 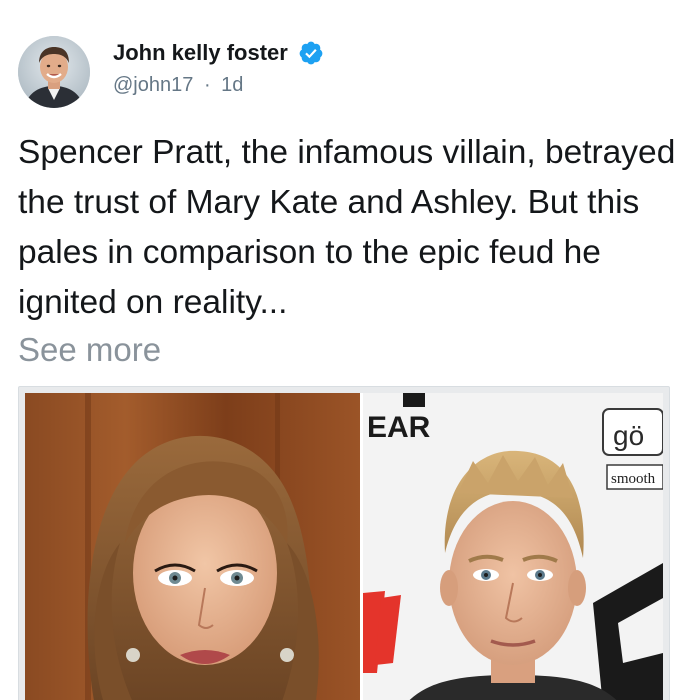 I want to click on avatar-image, so click(x=54, y=72).